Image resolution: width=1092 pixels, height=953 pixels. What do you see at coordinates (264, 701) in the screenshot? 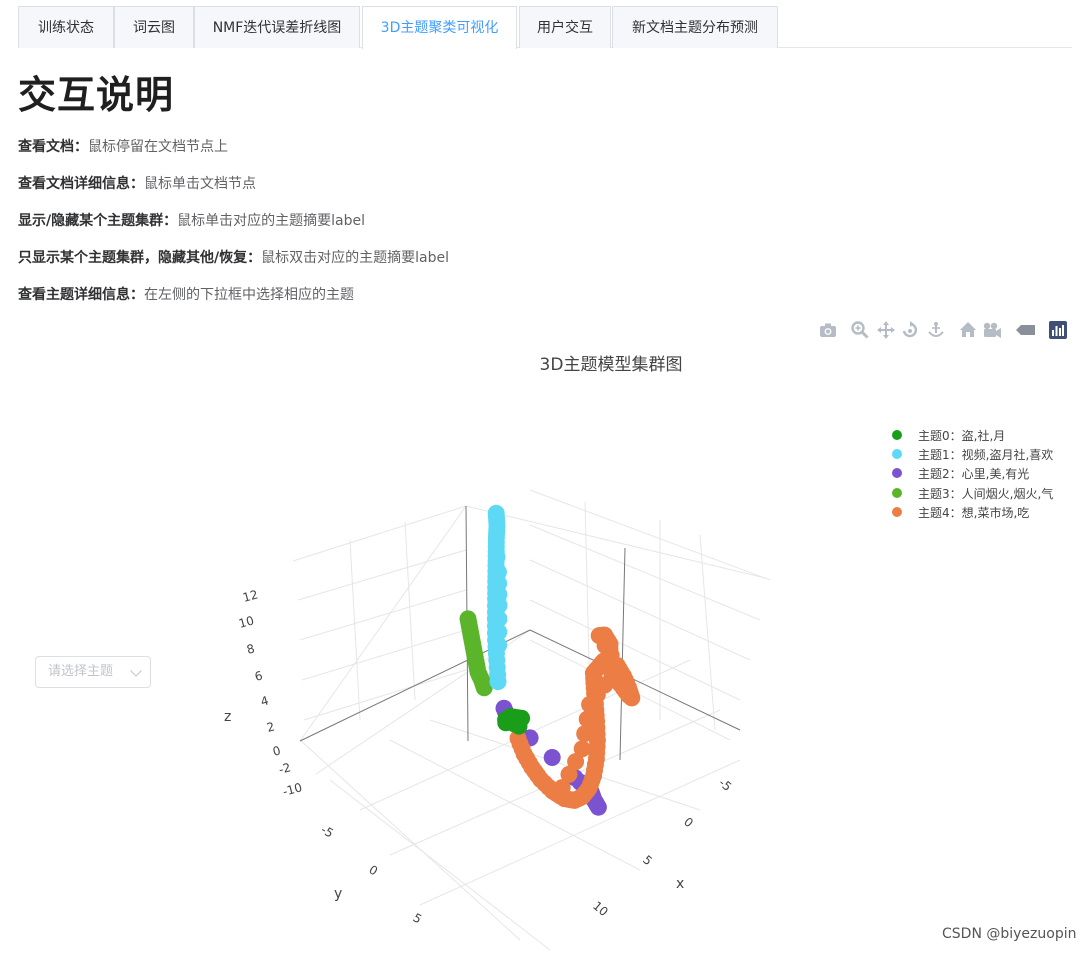
I see `z-tick-label: 4` at bounding box center [264, 701].